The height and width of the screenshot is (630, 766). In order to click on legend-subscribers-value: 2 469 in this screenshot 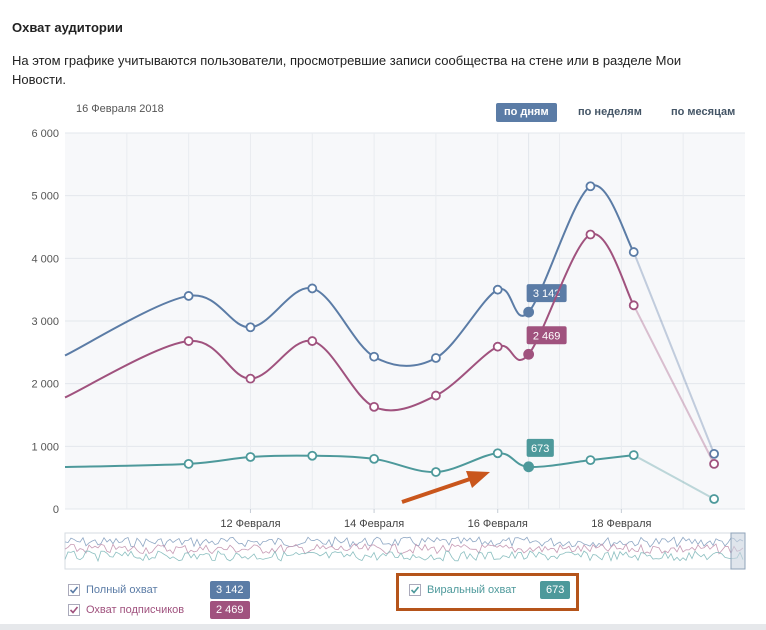, I will do `click(230, 610)`.